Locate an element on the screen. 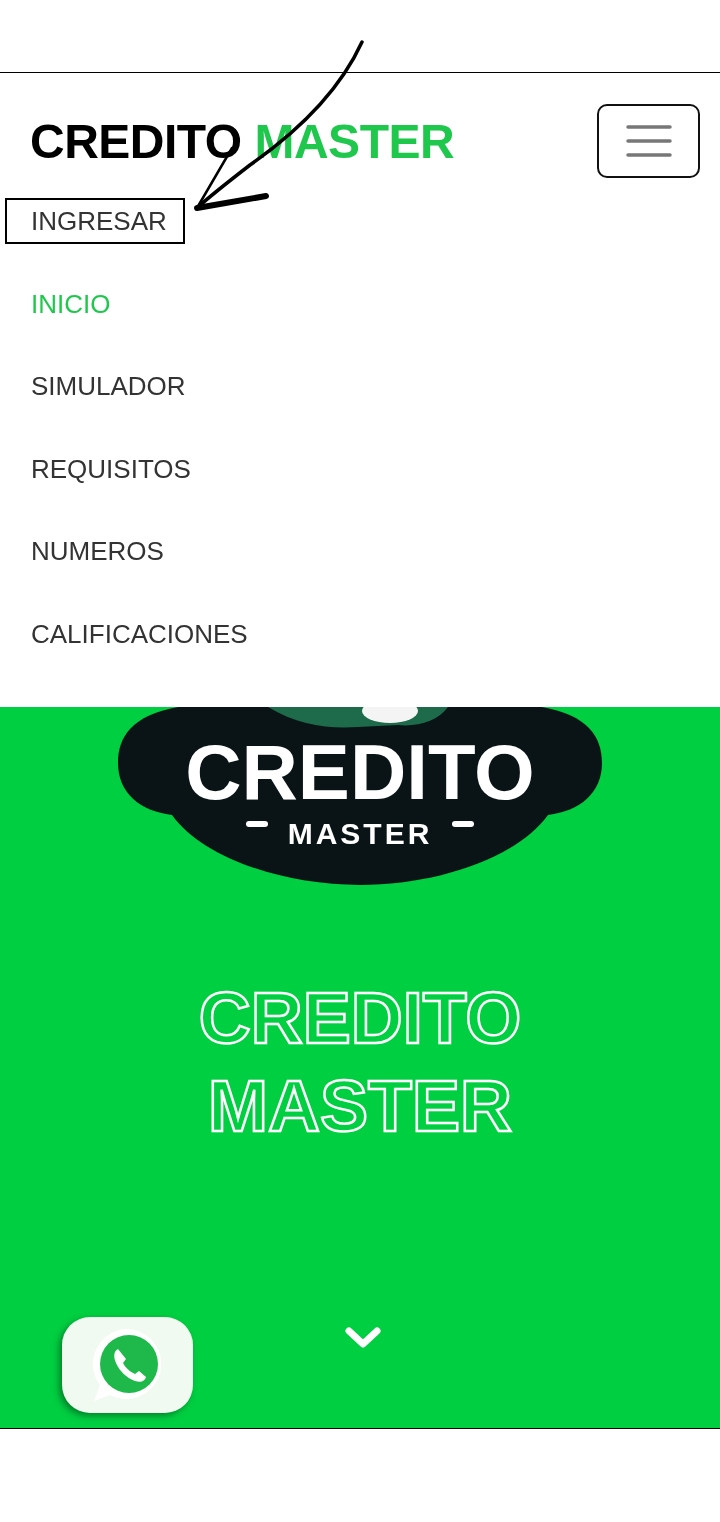 Image resolution: width=720 pixels, height=1522 pixels. whatsapp-button is located at coordinates (127, 1364).